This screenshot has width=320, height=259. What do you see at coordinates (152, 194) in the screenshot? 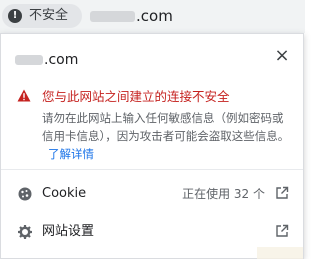
I see `cookie-row: Cookie 正在使用 32 个` at bounding box center [152, 194].